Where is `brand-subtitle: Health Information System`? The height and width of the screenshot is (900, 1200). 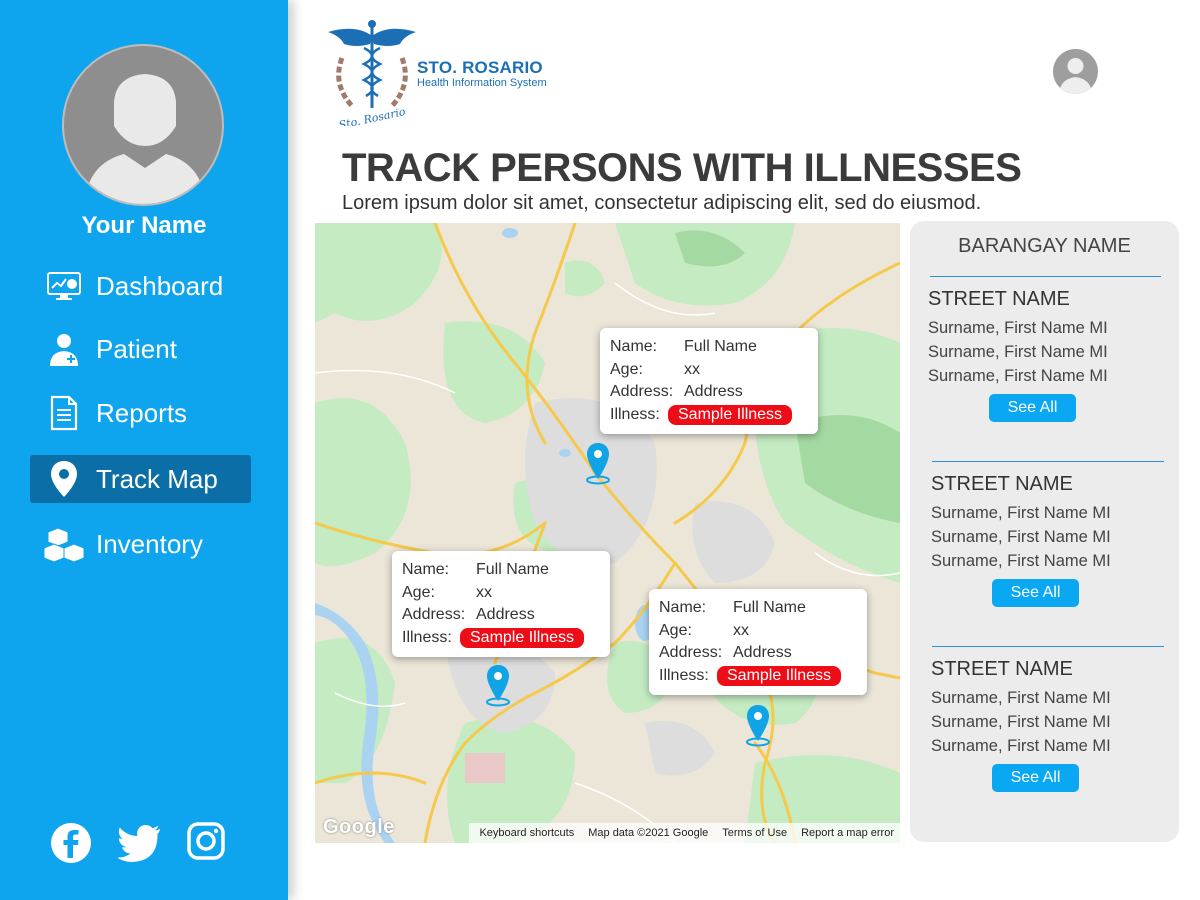 brand-subtitle: Health Information System is located at coordinates (482, 83).